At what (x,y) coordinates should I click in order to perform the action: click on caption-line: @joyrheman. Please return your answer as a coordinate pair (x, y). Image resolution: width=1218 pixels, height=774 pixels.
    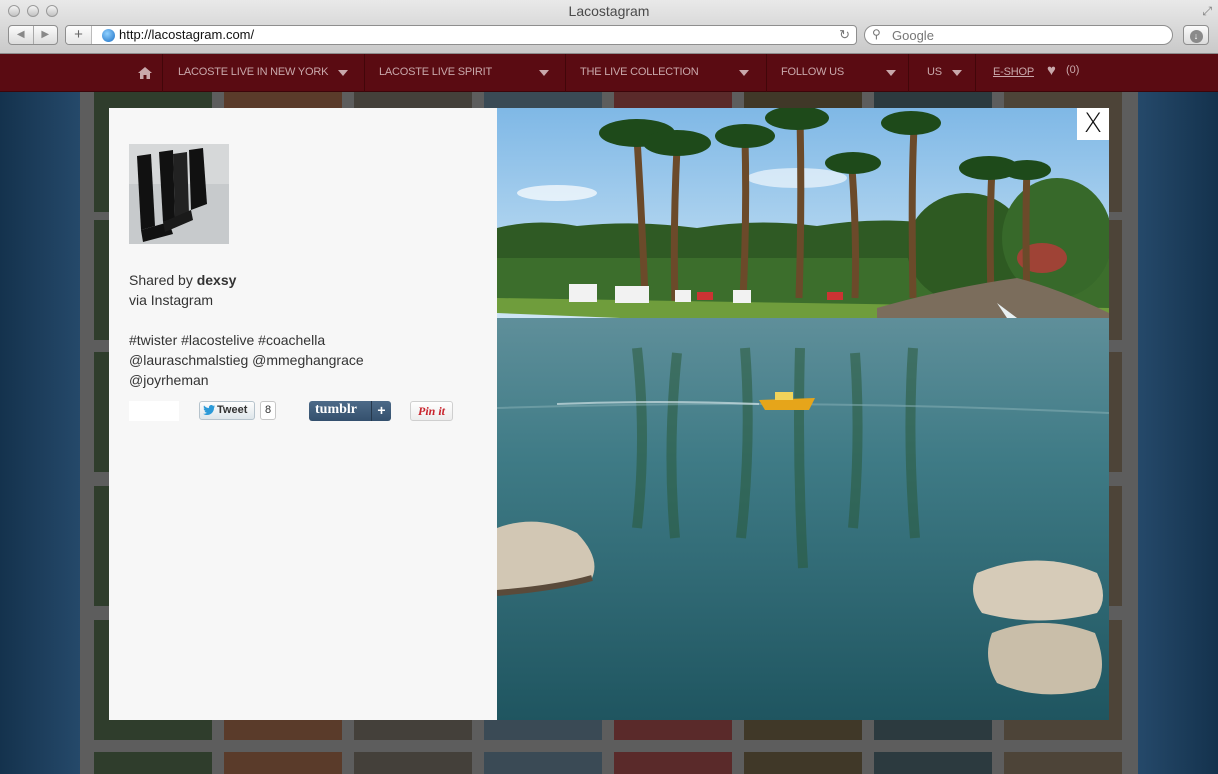
    Looking at the image, I should click on (169, 380).